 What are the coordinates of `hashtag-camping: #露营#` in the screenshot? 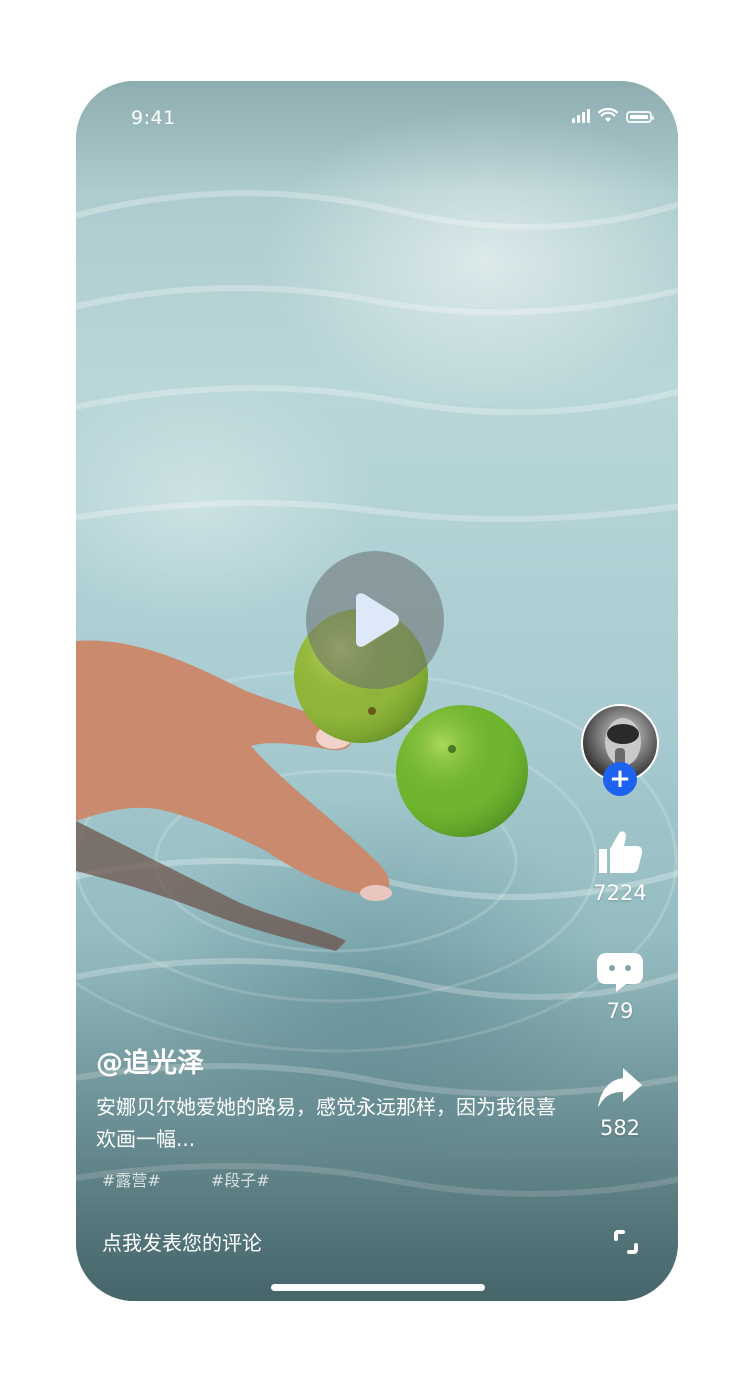 It's located at (131, 1179).